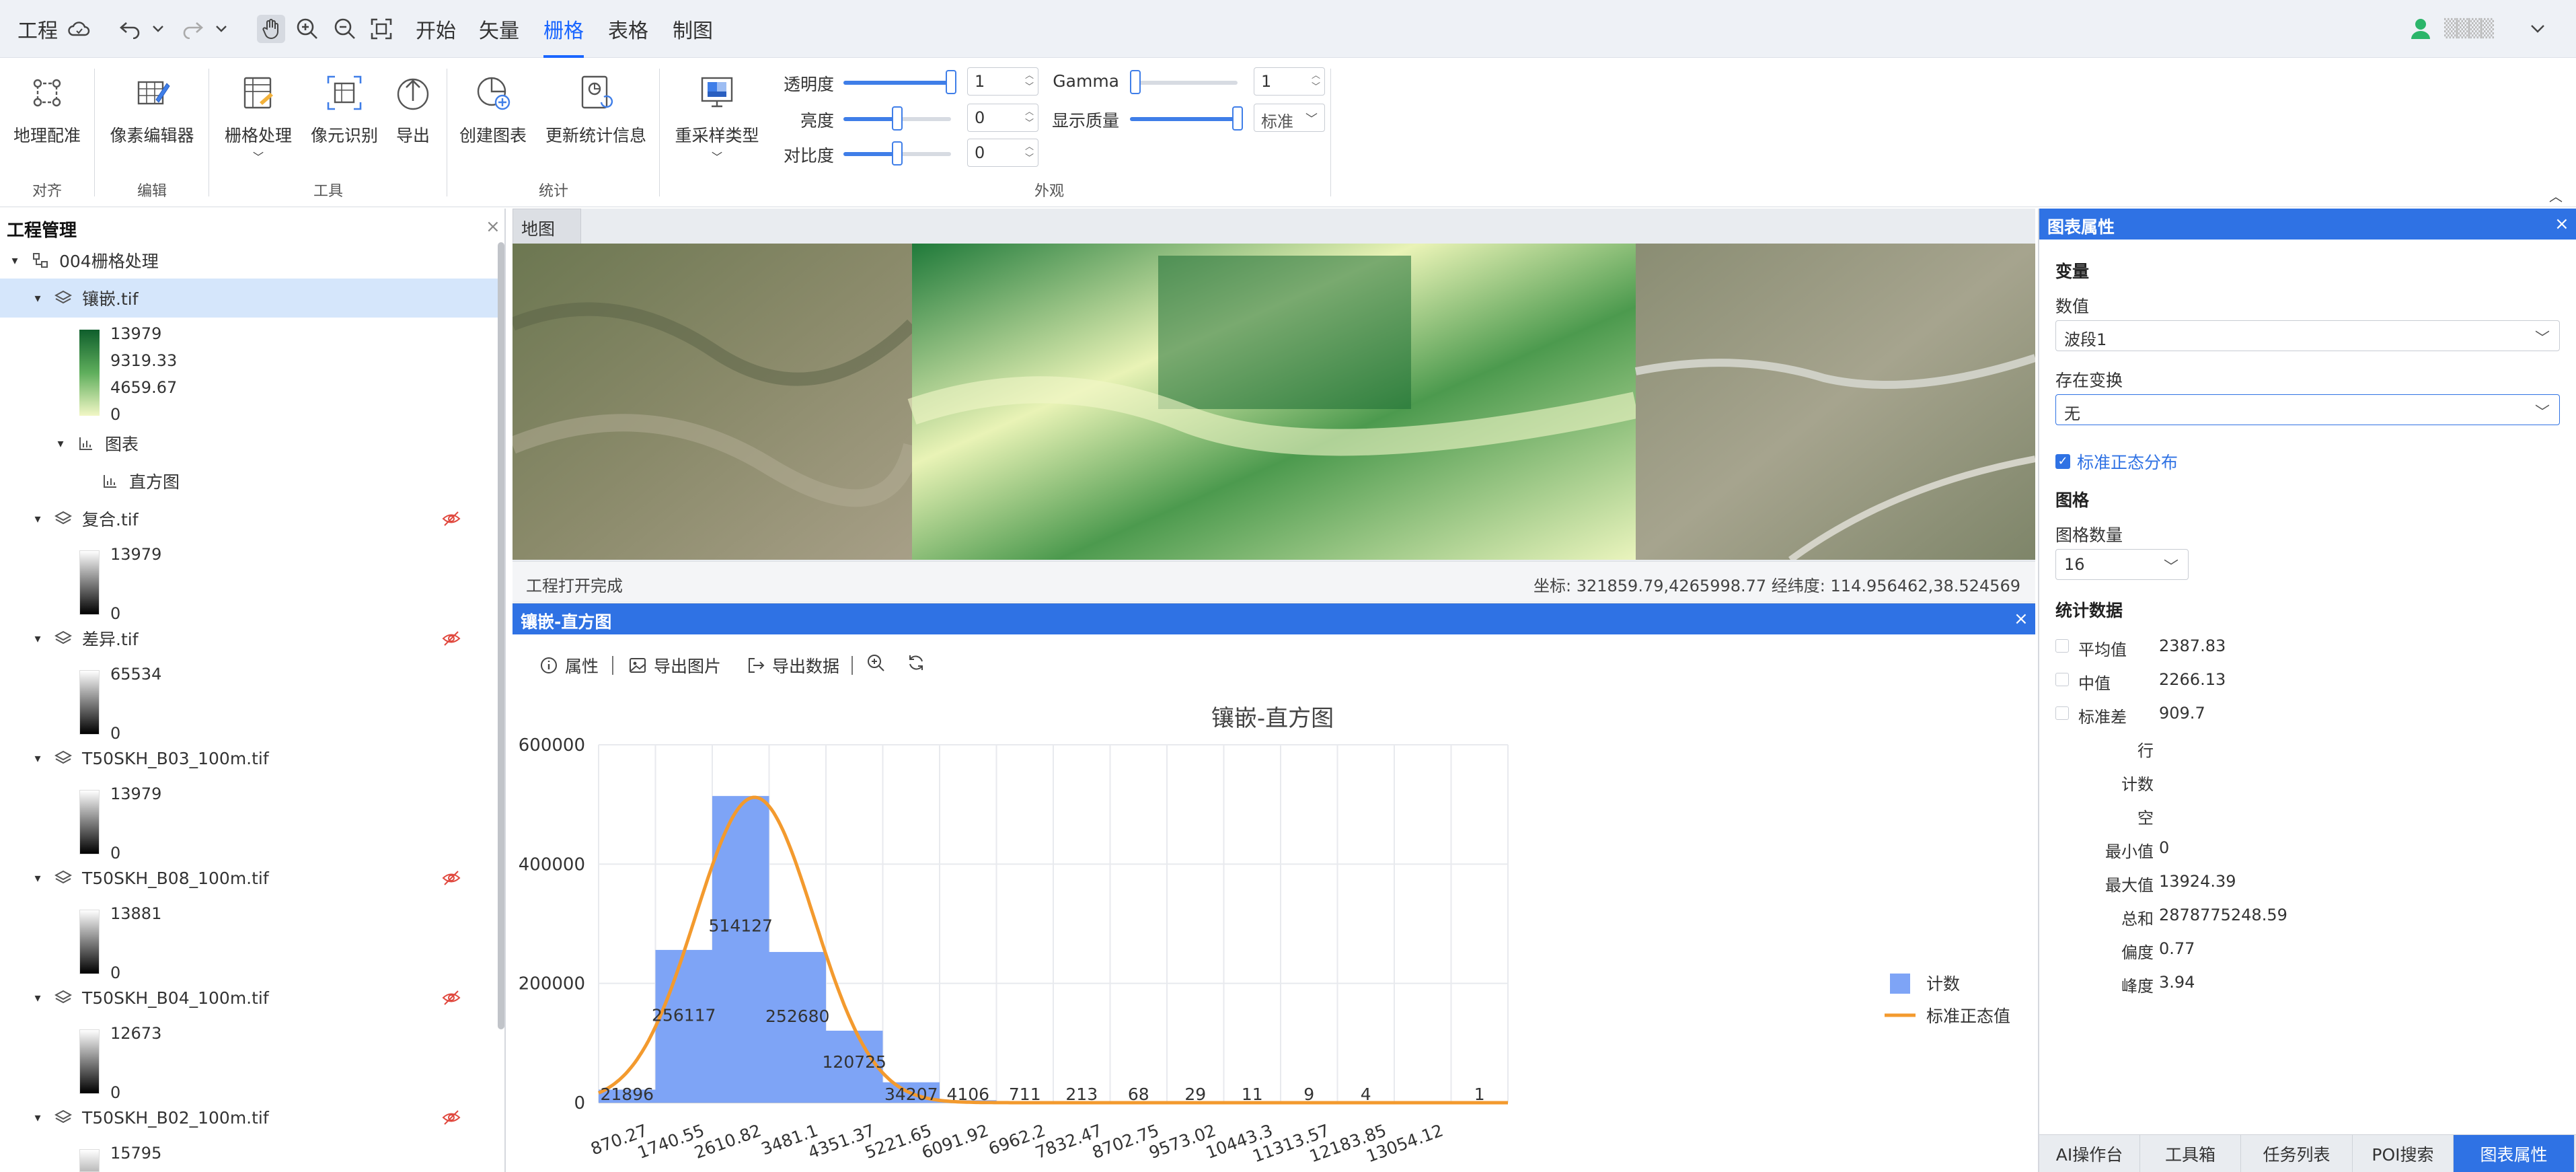  I want to click on tab-raster: 栅格, so click(563, 29).